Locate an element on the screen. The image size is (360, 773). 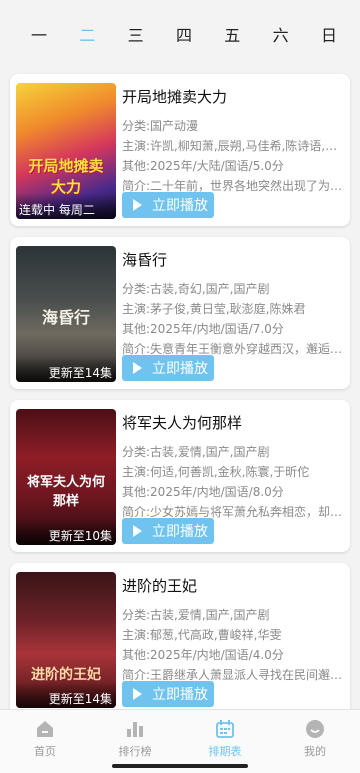
episode-badge: 更新至10集 is located at coordinates (66, 532).